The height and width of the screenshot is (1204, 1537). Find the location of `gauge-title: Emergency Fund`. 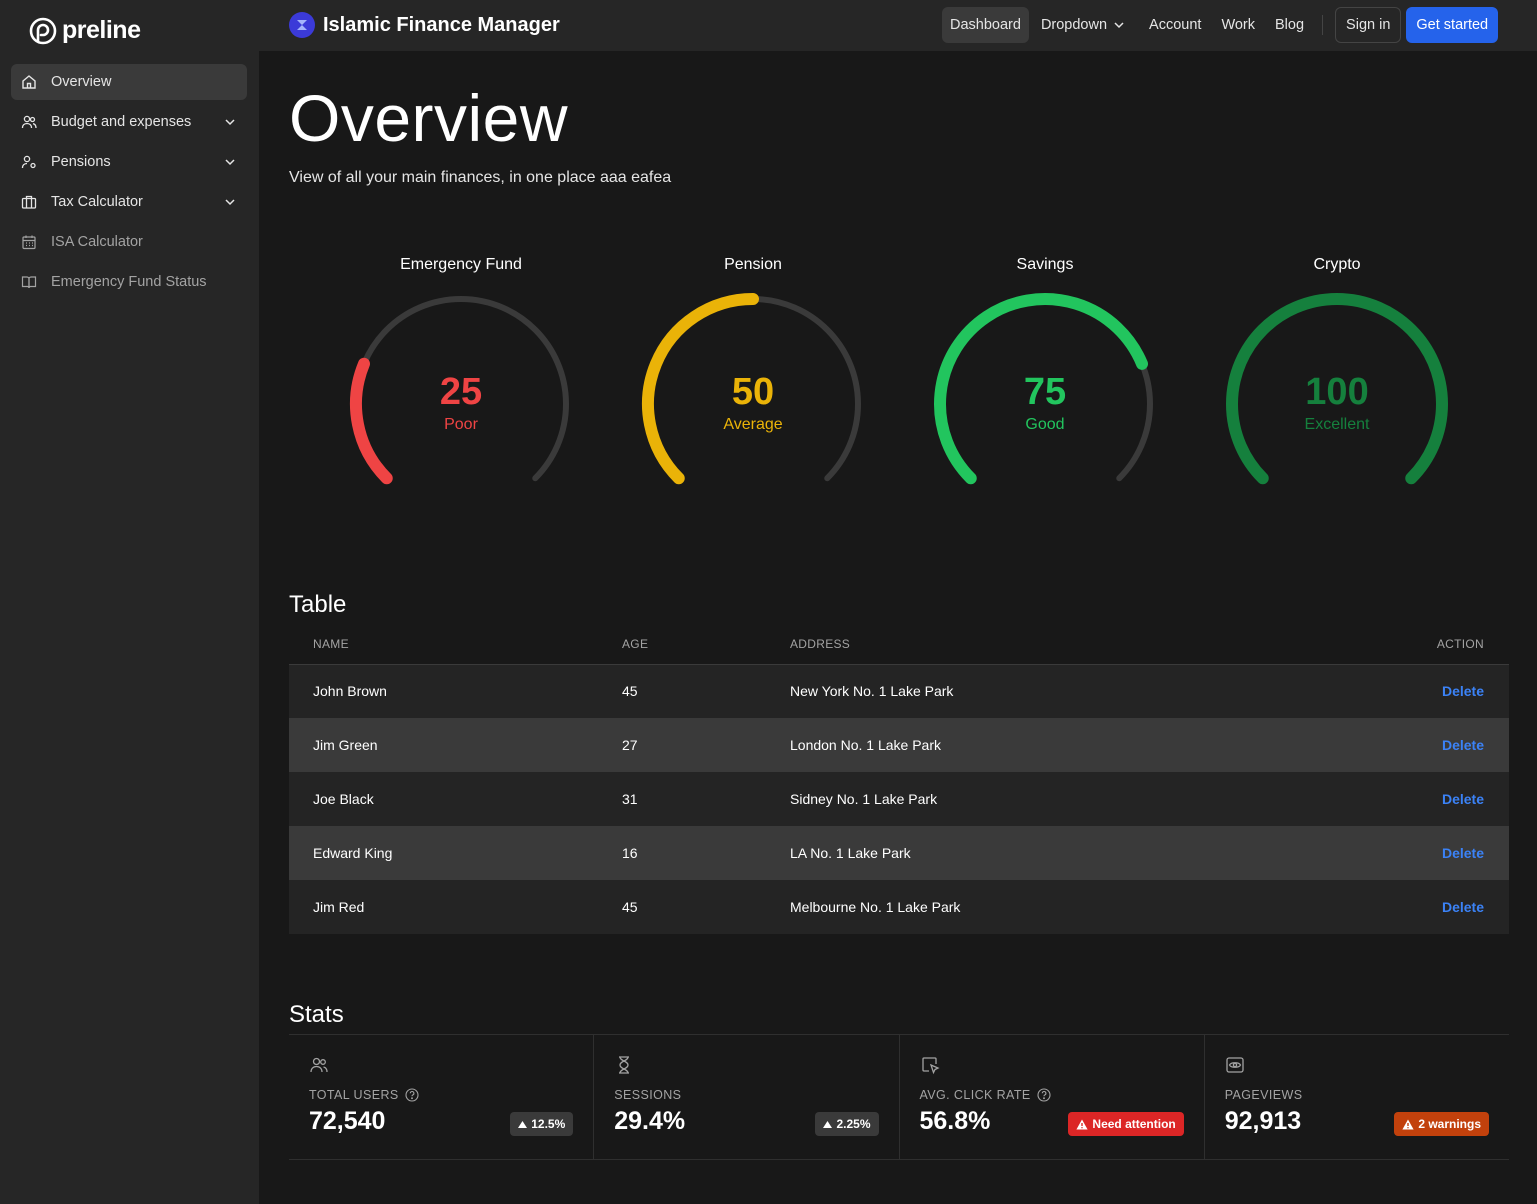

gauge-title: Emergency Fund is located at coordinates (461, 264).